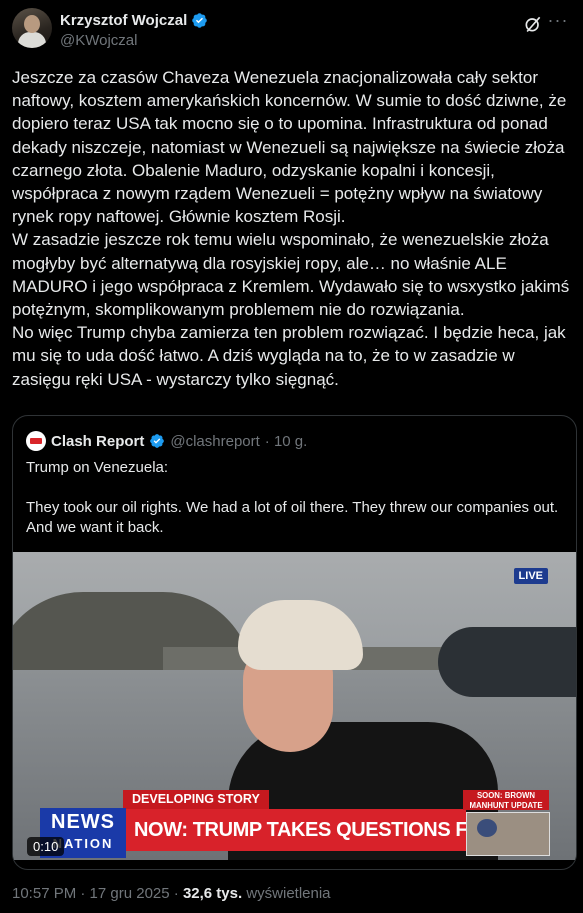 This screenshot has height=913, width=583. I want to click on quoted-author-name: Clash Report, so click(97, 441).